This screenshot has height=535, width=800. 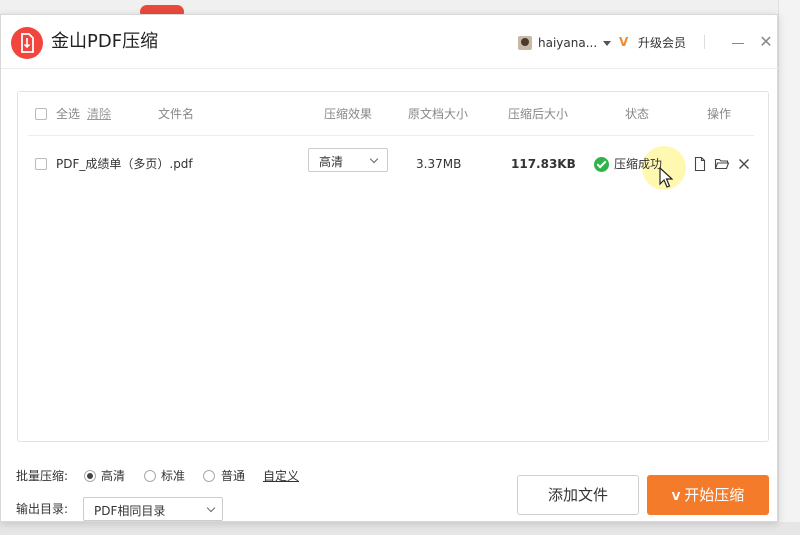 What do you see at coordinates (176, 114) in the screenshot?
I see `header-filename: 文件名` at bounding box center [176, 114].